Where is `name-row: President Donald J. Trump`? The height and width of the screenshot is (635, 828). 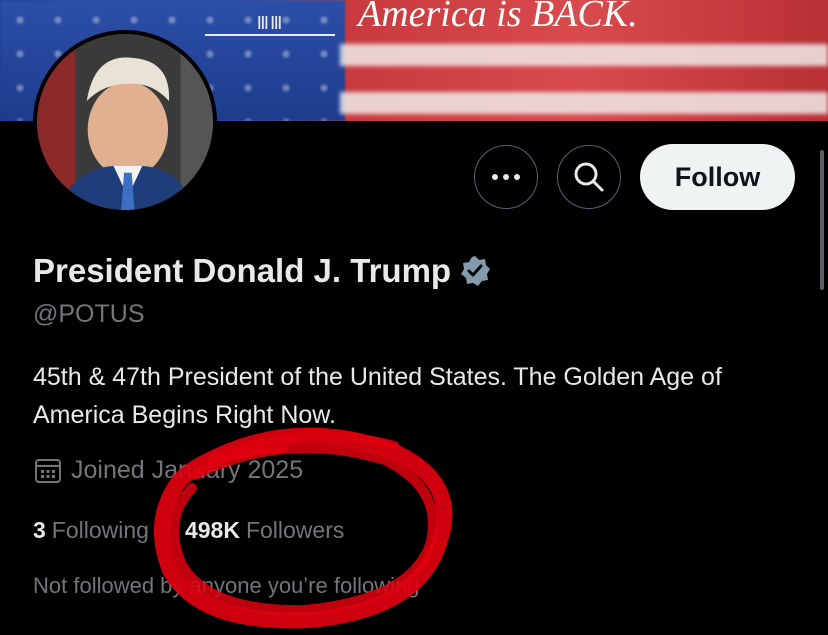
name-row: President Donald J. Trump is located at coordinates (262, 271).